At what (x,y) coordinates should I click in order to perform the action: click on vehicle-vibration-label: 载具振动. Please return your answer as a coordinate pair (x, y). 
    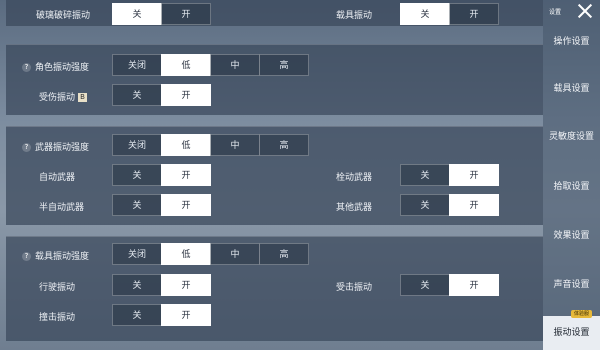
    Looking at the image, I should click on (354, 16).